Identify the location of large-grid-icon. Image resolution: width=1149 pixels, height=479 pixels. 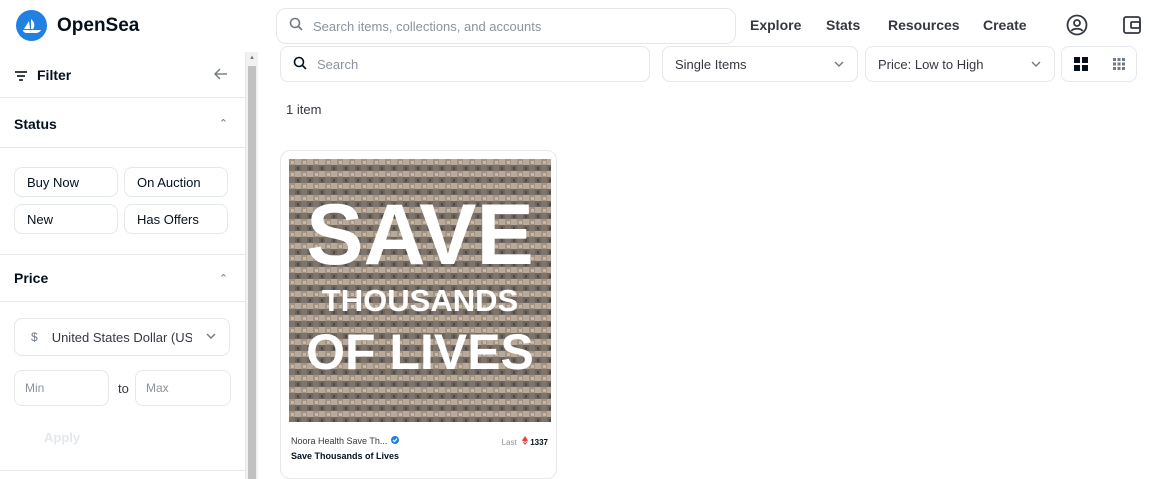
(1081, 64).